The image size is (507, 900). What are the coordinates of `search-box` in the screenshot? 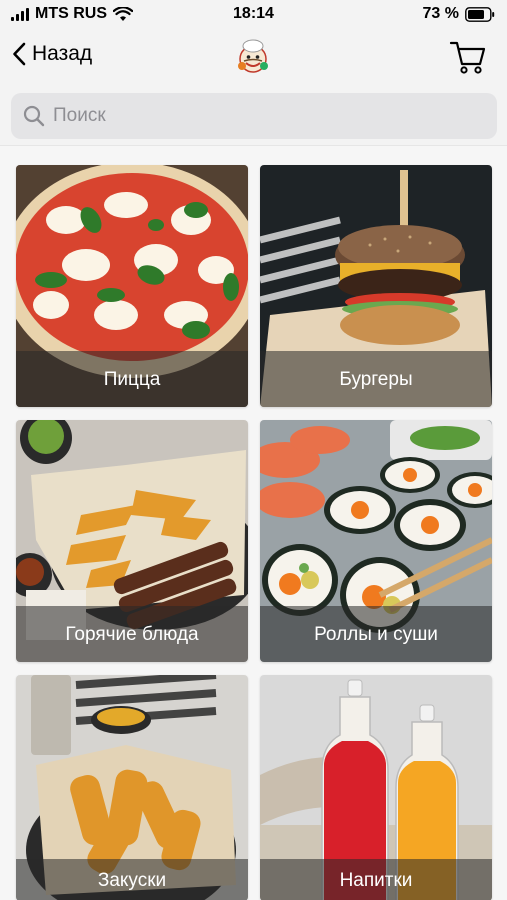 It's located at (254, 116).